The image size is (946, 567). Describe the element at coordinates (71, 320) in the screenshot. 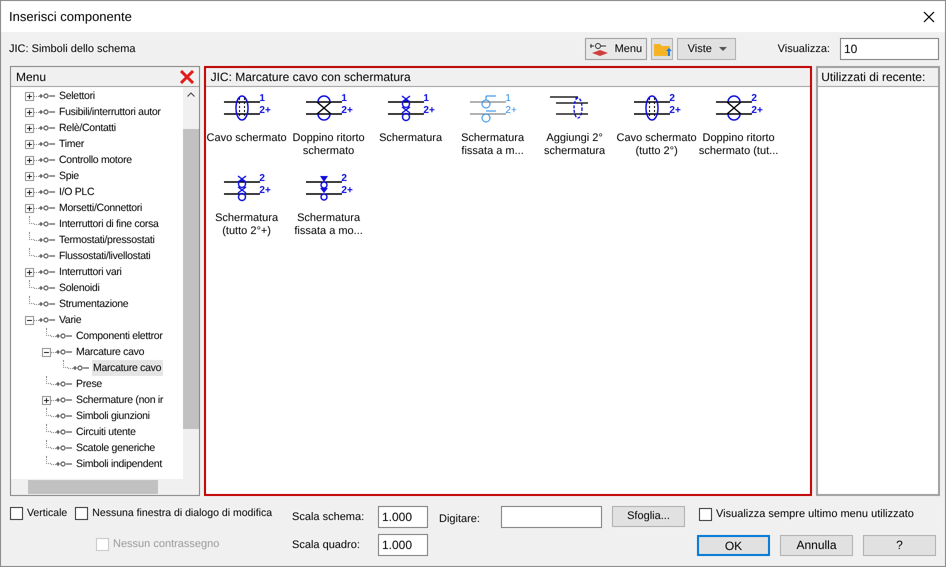

I see `tree-item: Varie` at that location.